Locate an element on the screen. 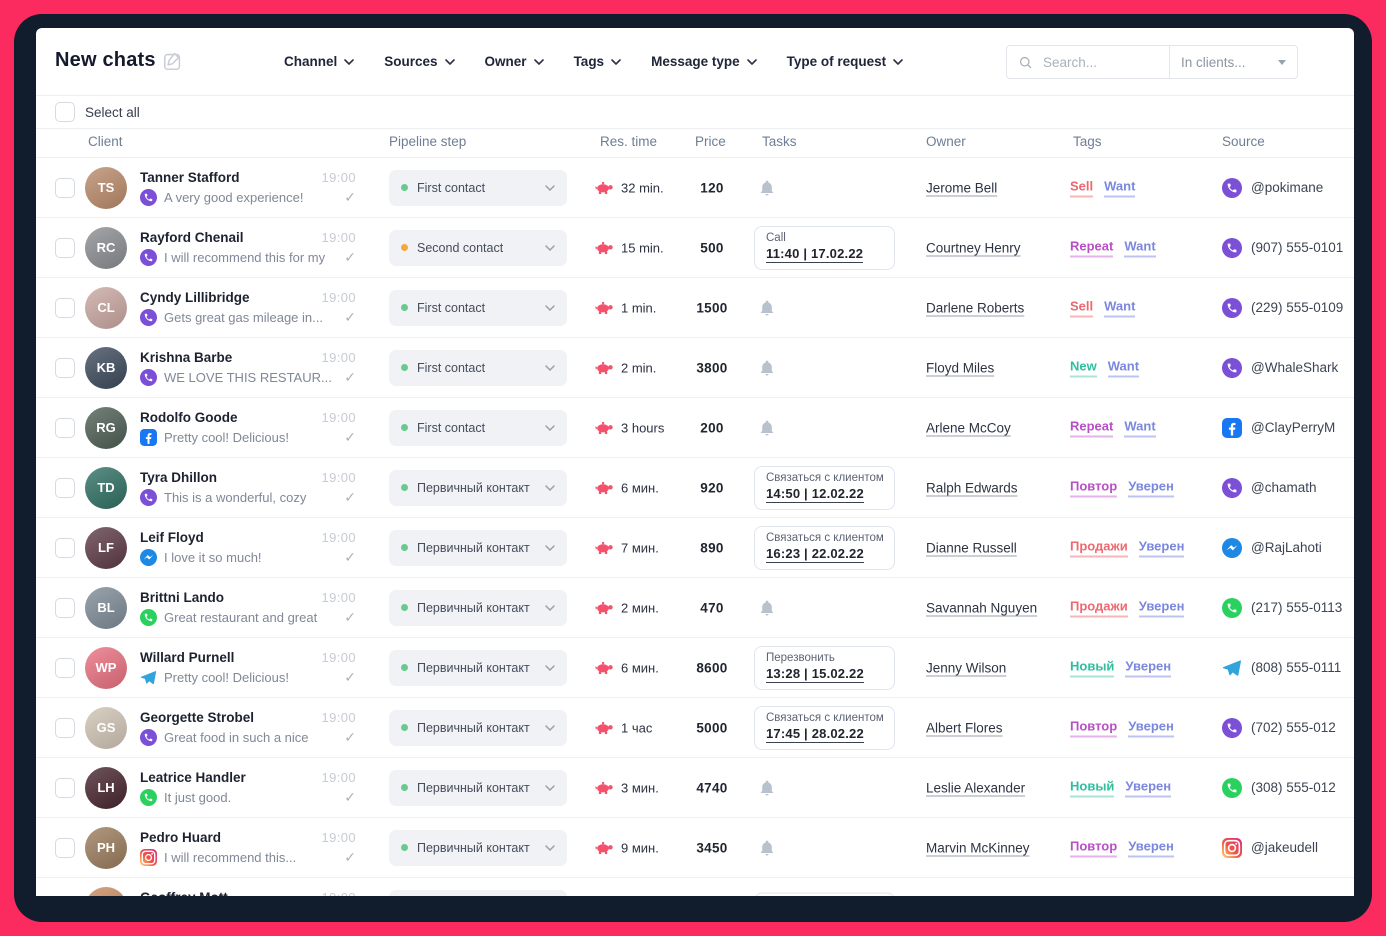 This screenshot has width=1386, height=936. client-name: Leatrice Handler is located at coordinates (193, 777).